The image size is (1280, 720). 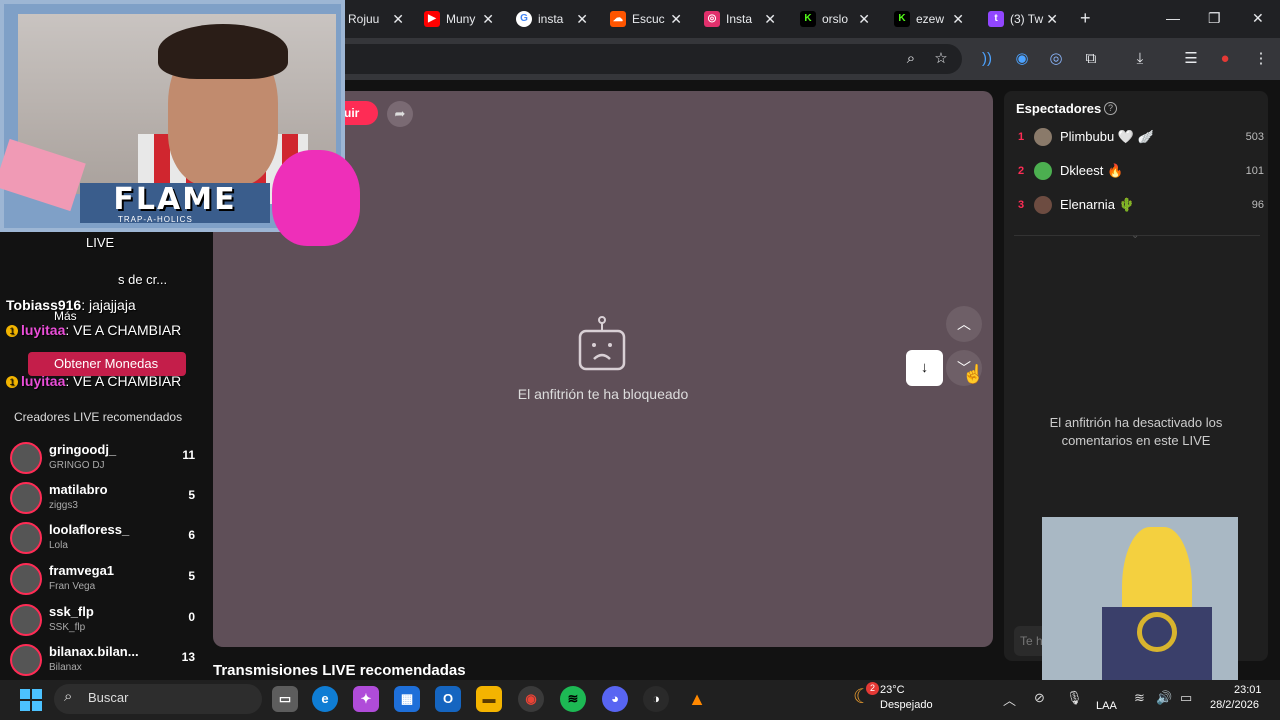 What do you see at coordinates (400, 114) in the screenshot?
I see `share-icon: ➦` at bounding box center [400, 114].